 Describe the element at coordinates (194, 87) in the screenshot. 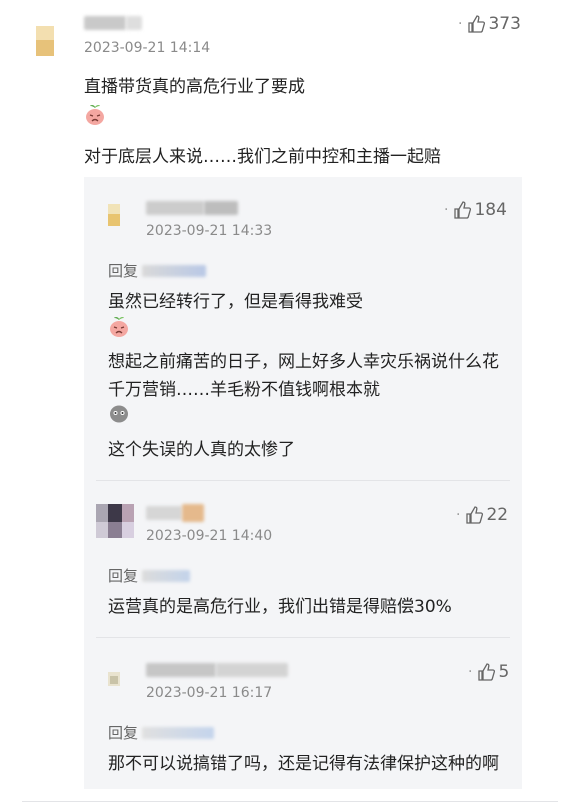

I see `comment-text-line: 直播带货真的高危行业了要成` at that location.